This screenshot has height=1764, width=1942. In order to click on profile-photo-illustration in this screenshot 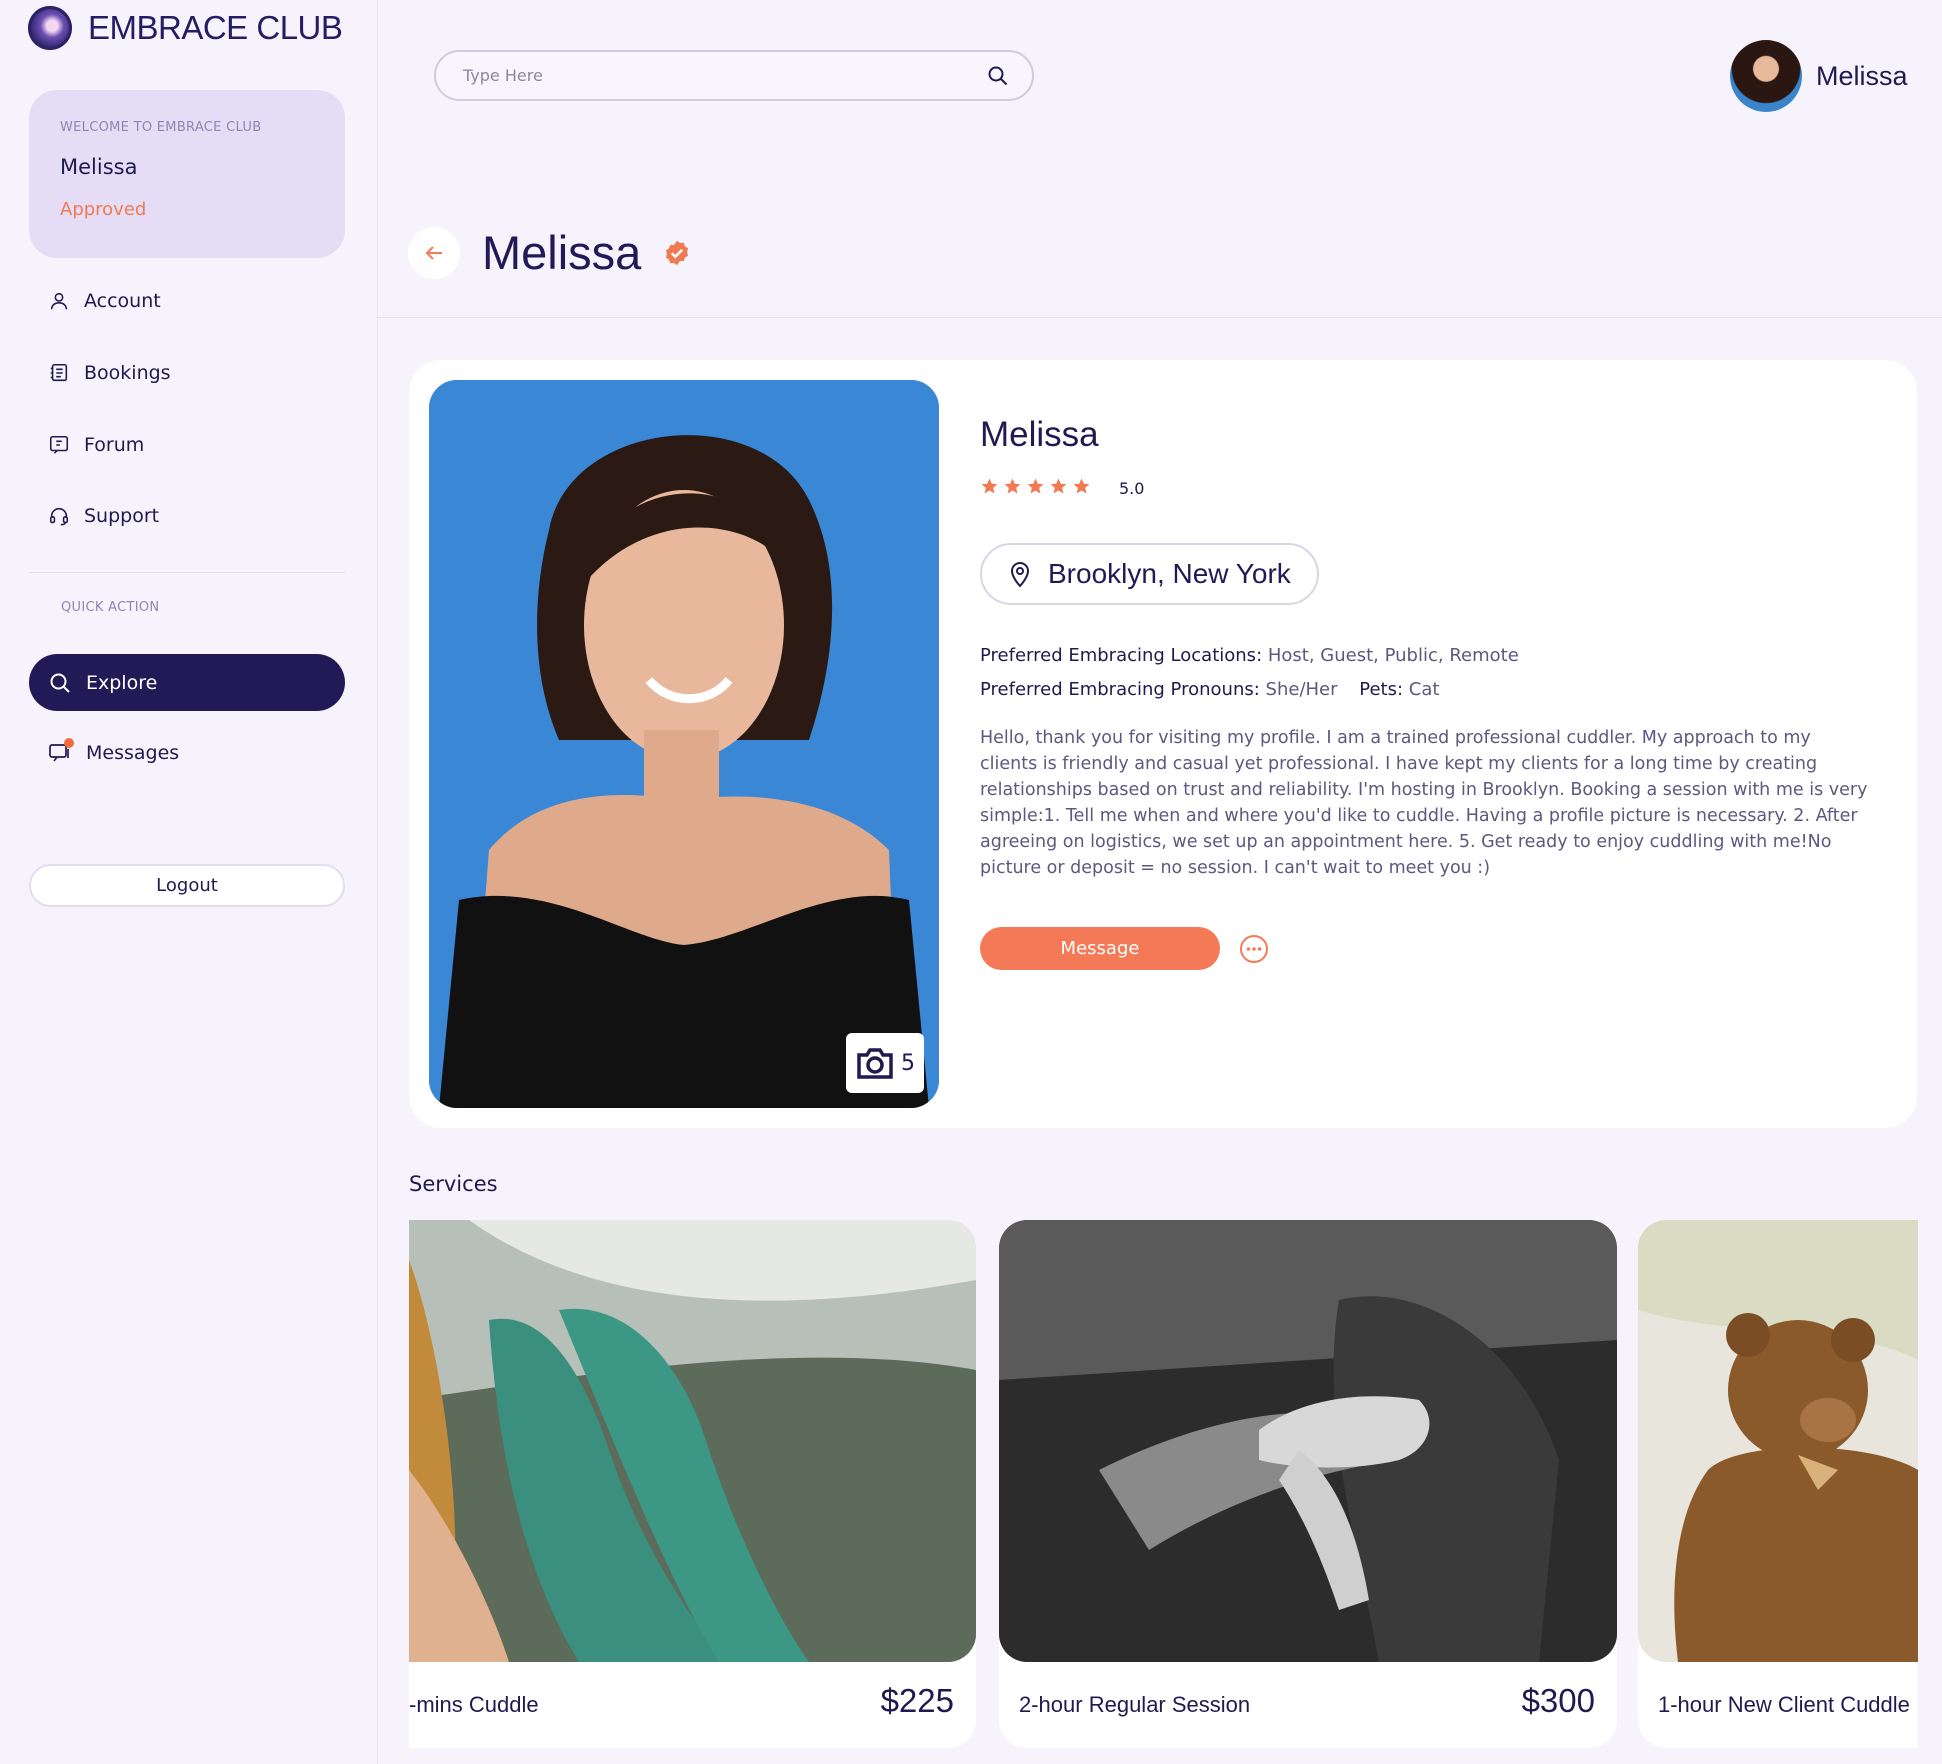, I will do `click(684, 744)`.